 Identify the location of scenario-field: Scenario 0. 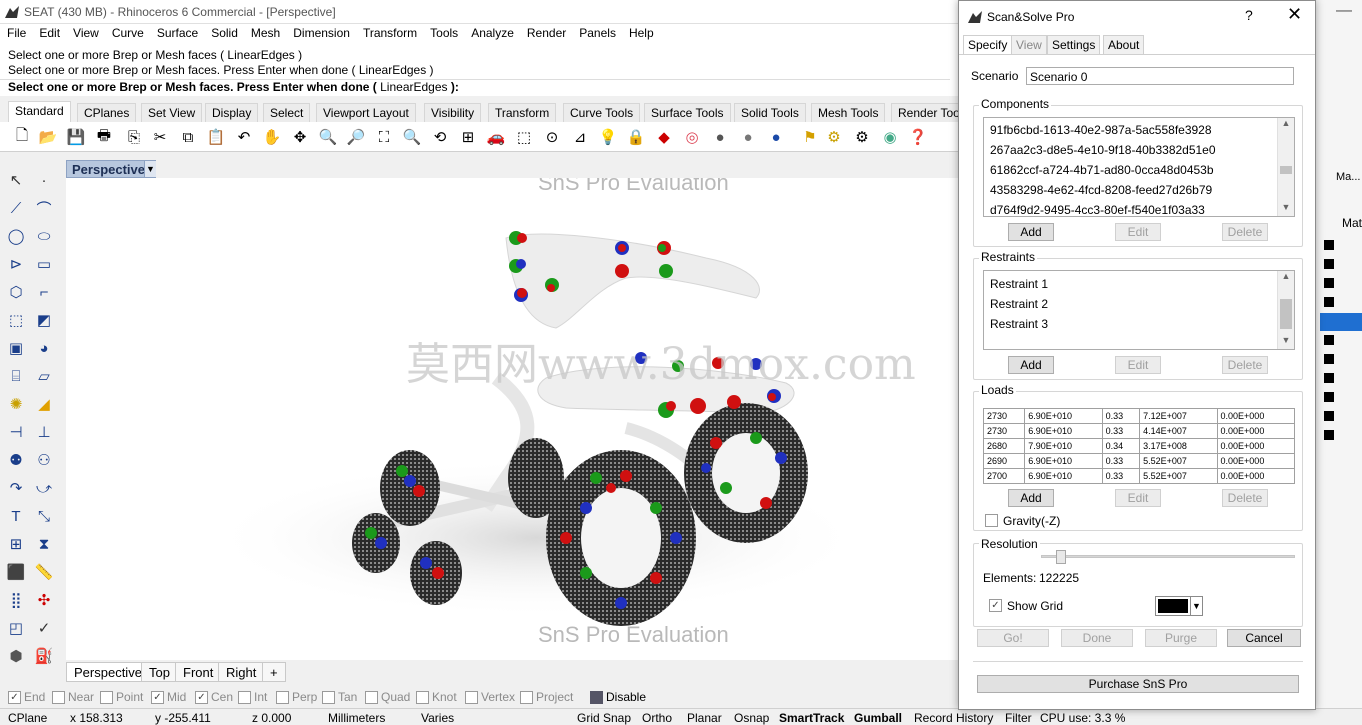
(1160, 76).